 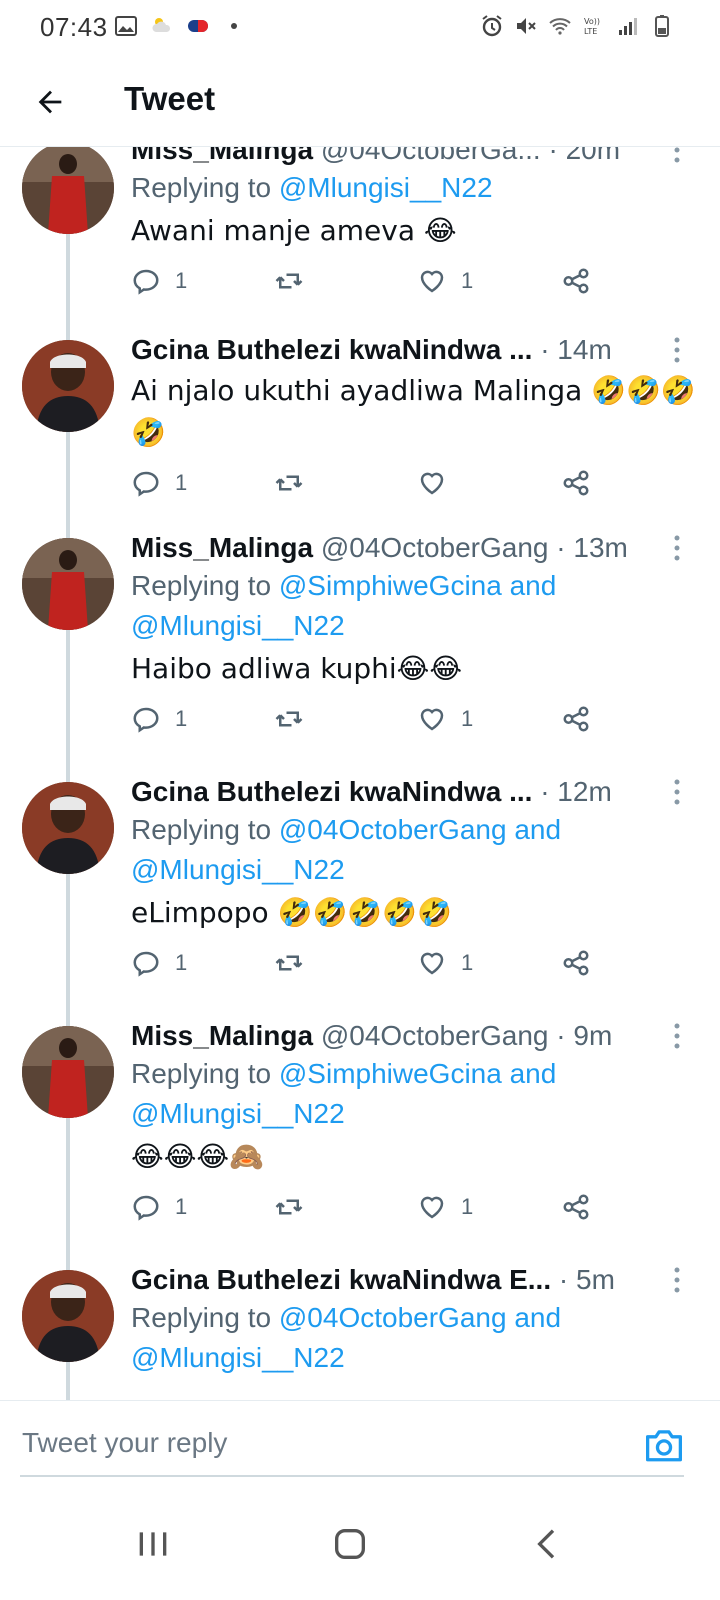 I want to click on back-button, so click(x=50, y=102).